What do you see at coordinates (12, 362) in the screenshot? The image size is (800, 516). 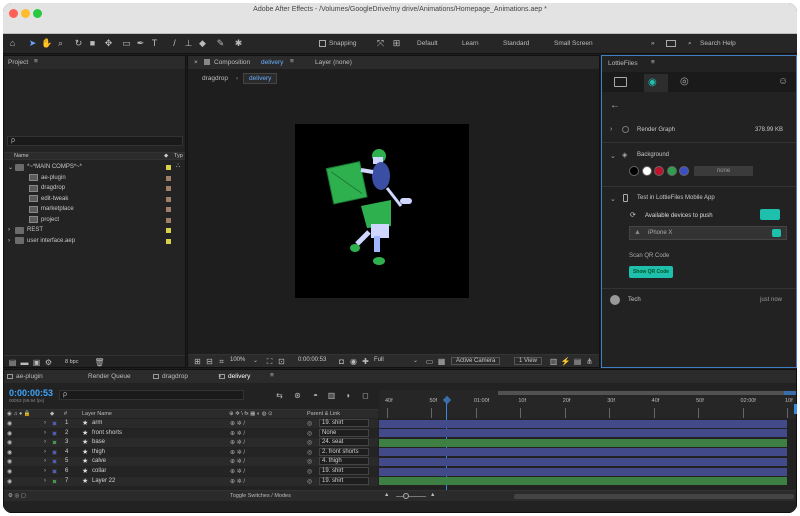 I see `interpret-footage-icon: ▤` at bounding box center [12, 362].